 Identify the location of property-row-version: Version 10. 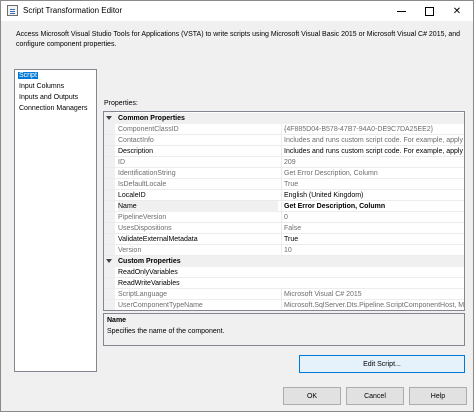
(284, 250).